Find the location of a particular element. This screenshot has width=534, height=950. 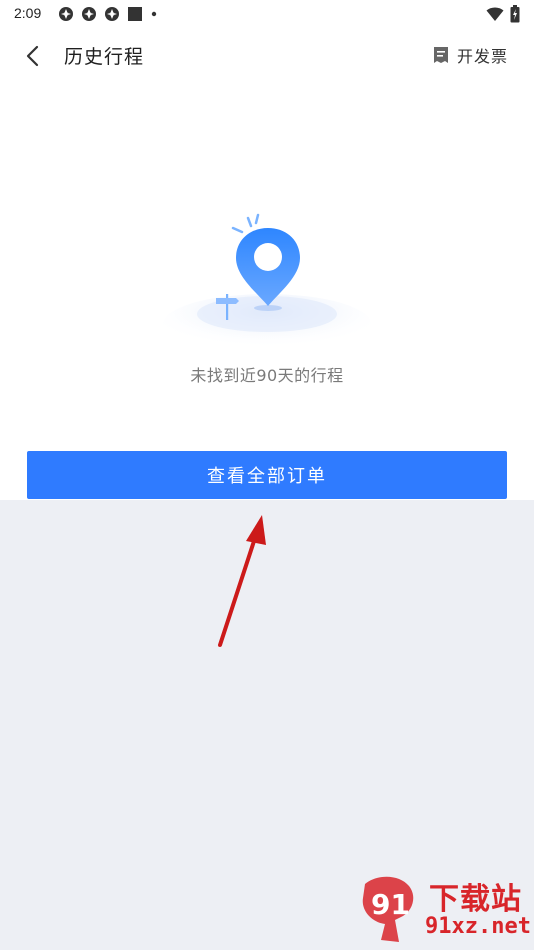

app-bar: 历史行程 开发票 is located at coordinates (267, 55).